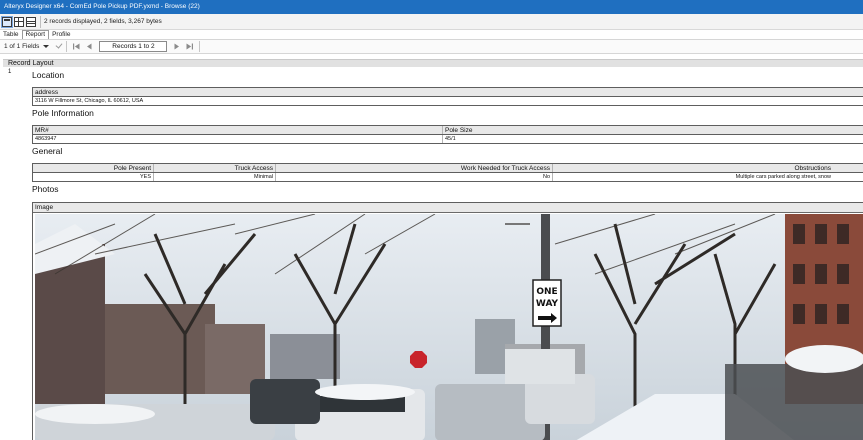 Image resolution: width=863 pixels, height=440 pixels. Describe the element at coordinates (238, 139) in the screenshot. I see `mr-value: 4863947` at that location.